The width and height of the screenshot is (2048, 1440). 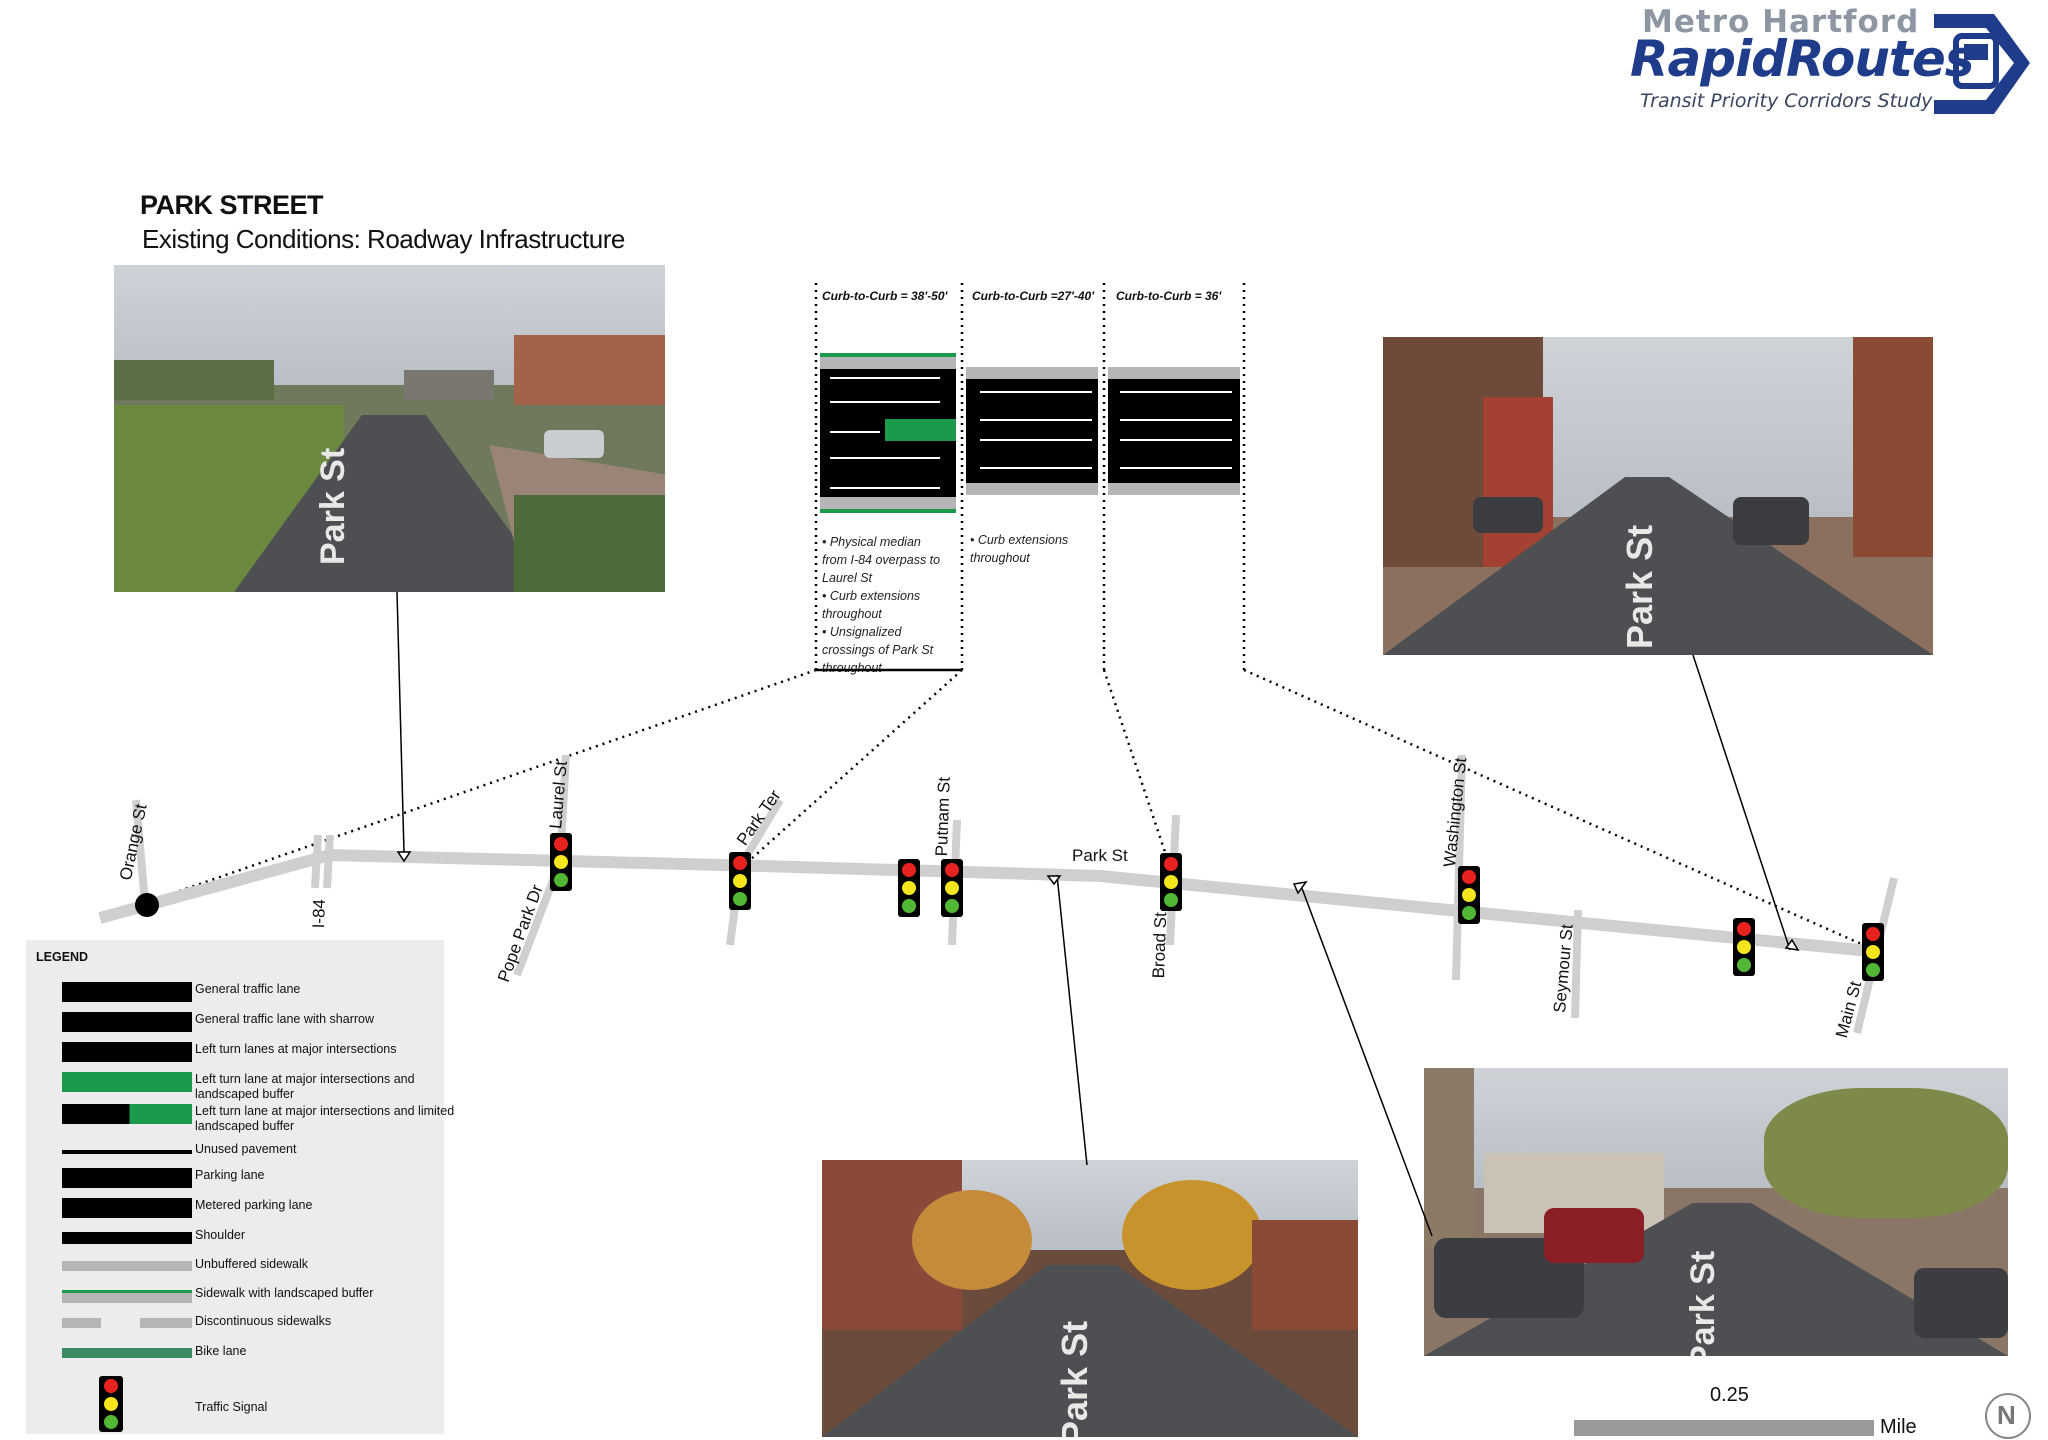 I want to click on scale-unit: Mile, so click(x=1898, y=1427).